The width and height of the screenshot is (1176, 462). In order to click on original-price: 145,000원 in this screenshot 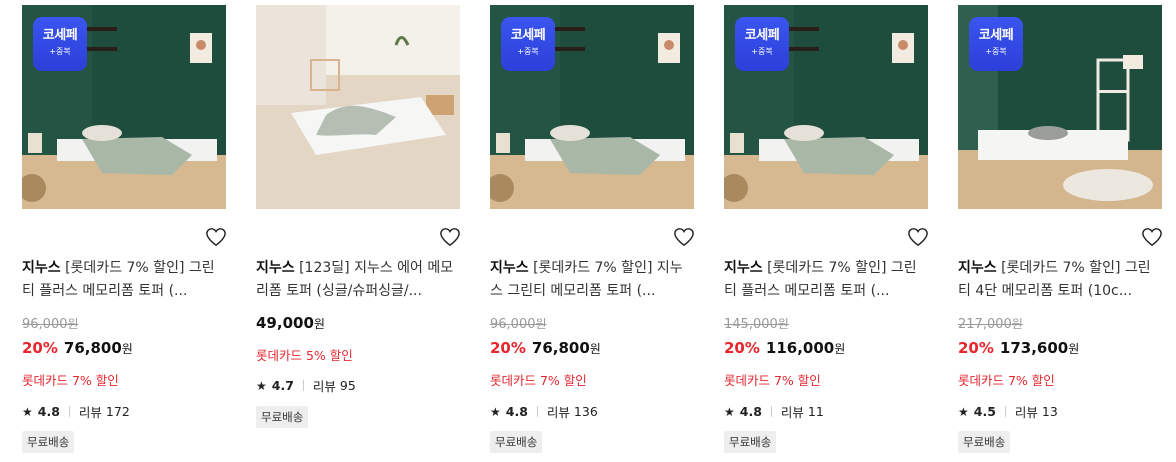, I will do `click(756, 324)`.